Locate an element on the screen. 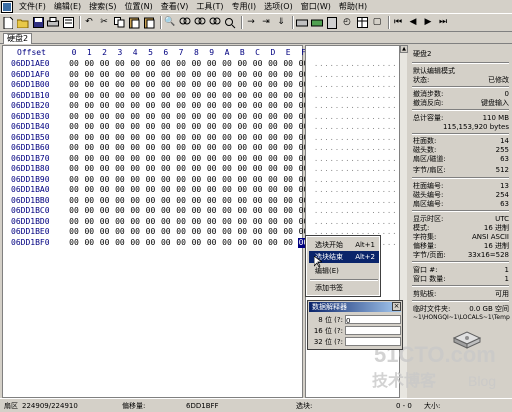  goto-sector-icon: ⇥ is located at coordinates (266, 23).